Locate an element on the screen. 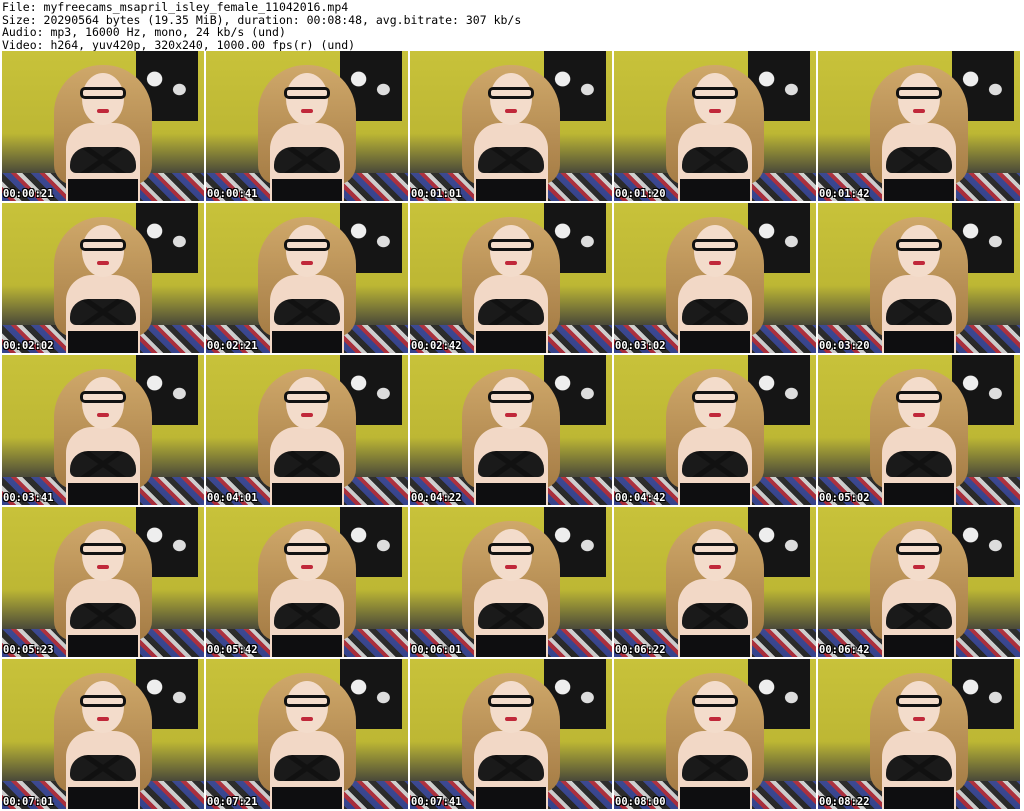 This screenshot has height=811, width=1024. thumbnail-timestamp: 00:04:01 is located at coordinates (232, 498).